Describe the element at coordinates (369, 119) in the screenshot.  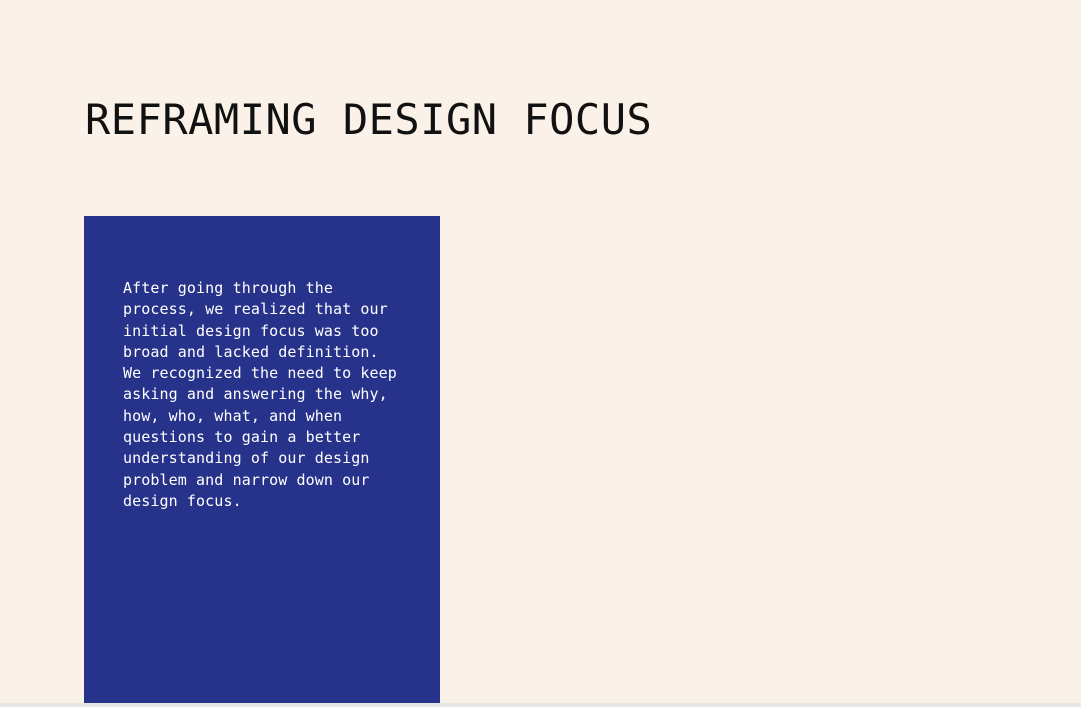
I see `page-title: REFRAMING DESIGN FOCUS` at that location.